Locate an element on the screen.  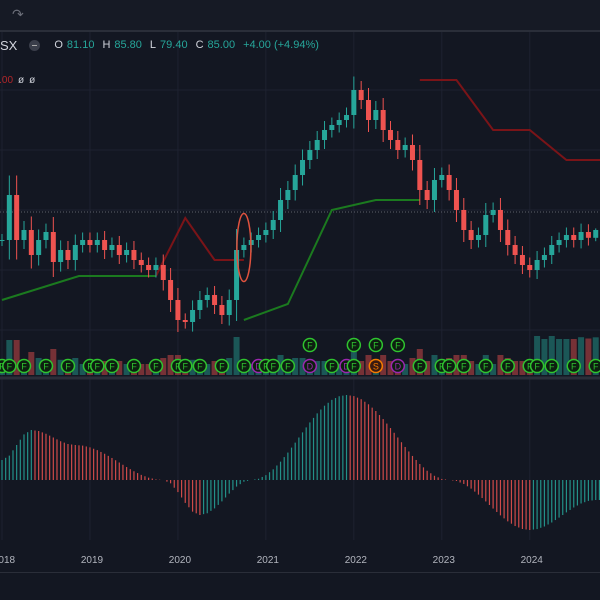
time-axis-label: 2019 is located at coordinates (92, 560).